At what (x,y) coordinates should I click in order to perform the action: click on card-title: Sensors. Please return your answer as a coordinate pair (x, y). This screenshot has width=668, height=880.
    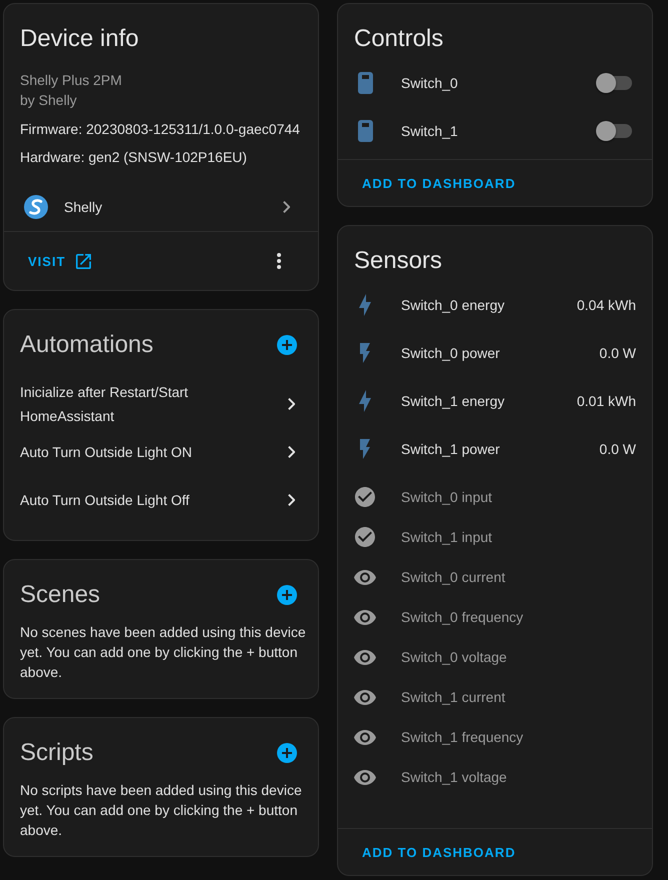
    Looking at the image, I should click on (398, 261).